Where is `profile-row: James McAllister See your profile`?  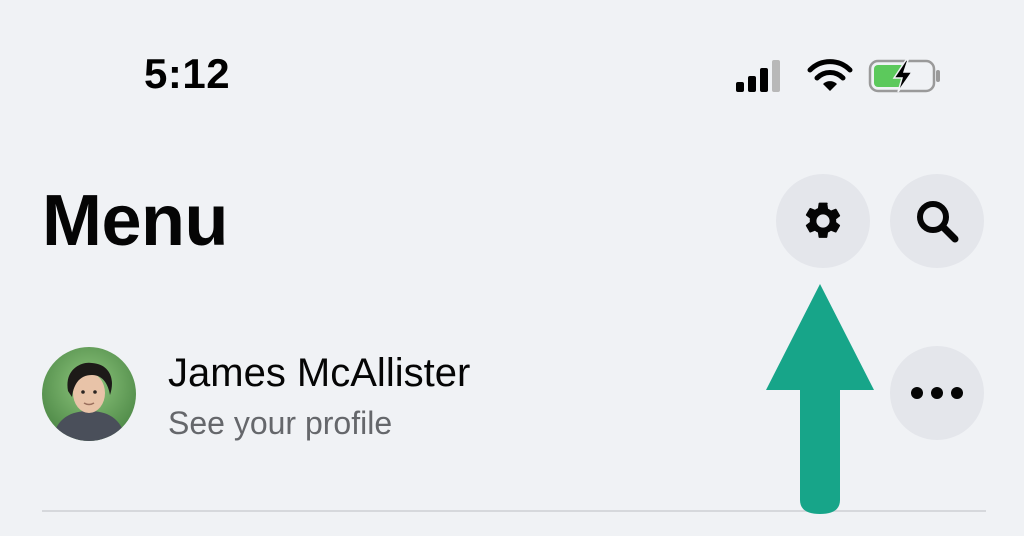 profile-row: James McAllister See your profile is located at coordinates (390, 395).